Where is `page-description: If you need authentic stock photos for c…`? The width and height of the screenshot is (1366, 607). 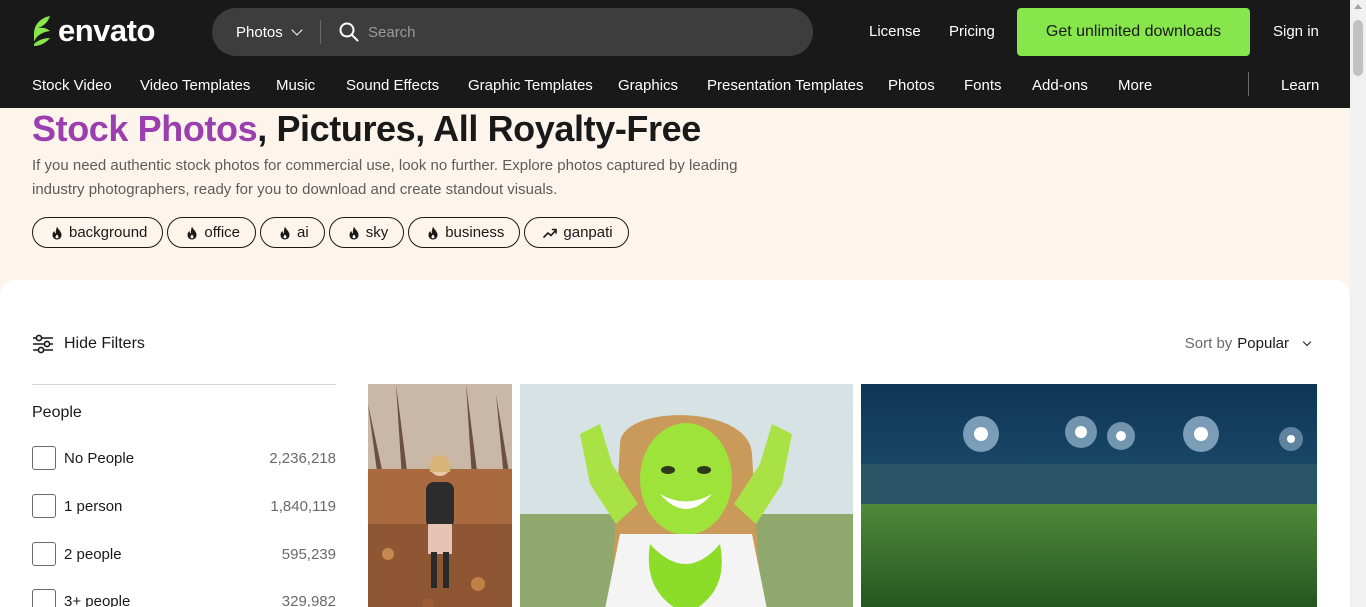 page-description: If you need authentic stock photos for c… is located at coordinates (385, 177).